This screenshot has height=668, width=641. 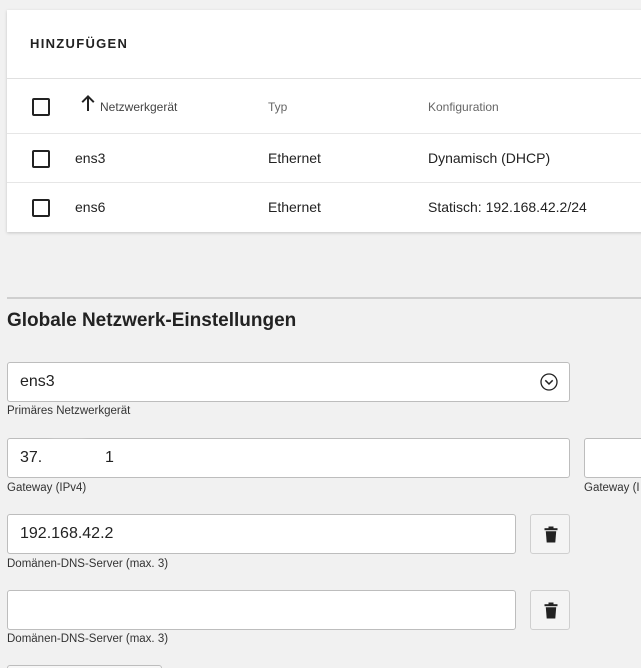 What do you see at coordinates (549, 382) in the screenshot?
I see `chevron-down-circle-icon` at bounding box center [549, 382].